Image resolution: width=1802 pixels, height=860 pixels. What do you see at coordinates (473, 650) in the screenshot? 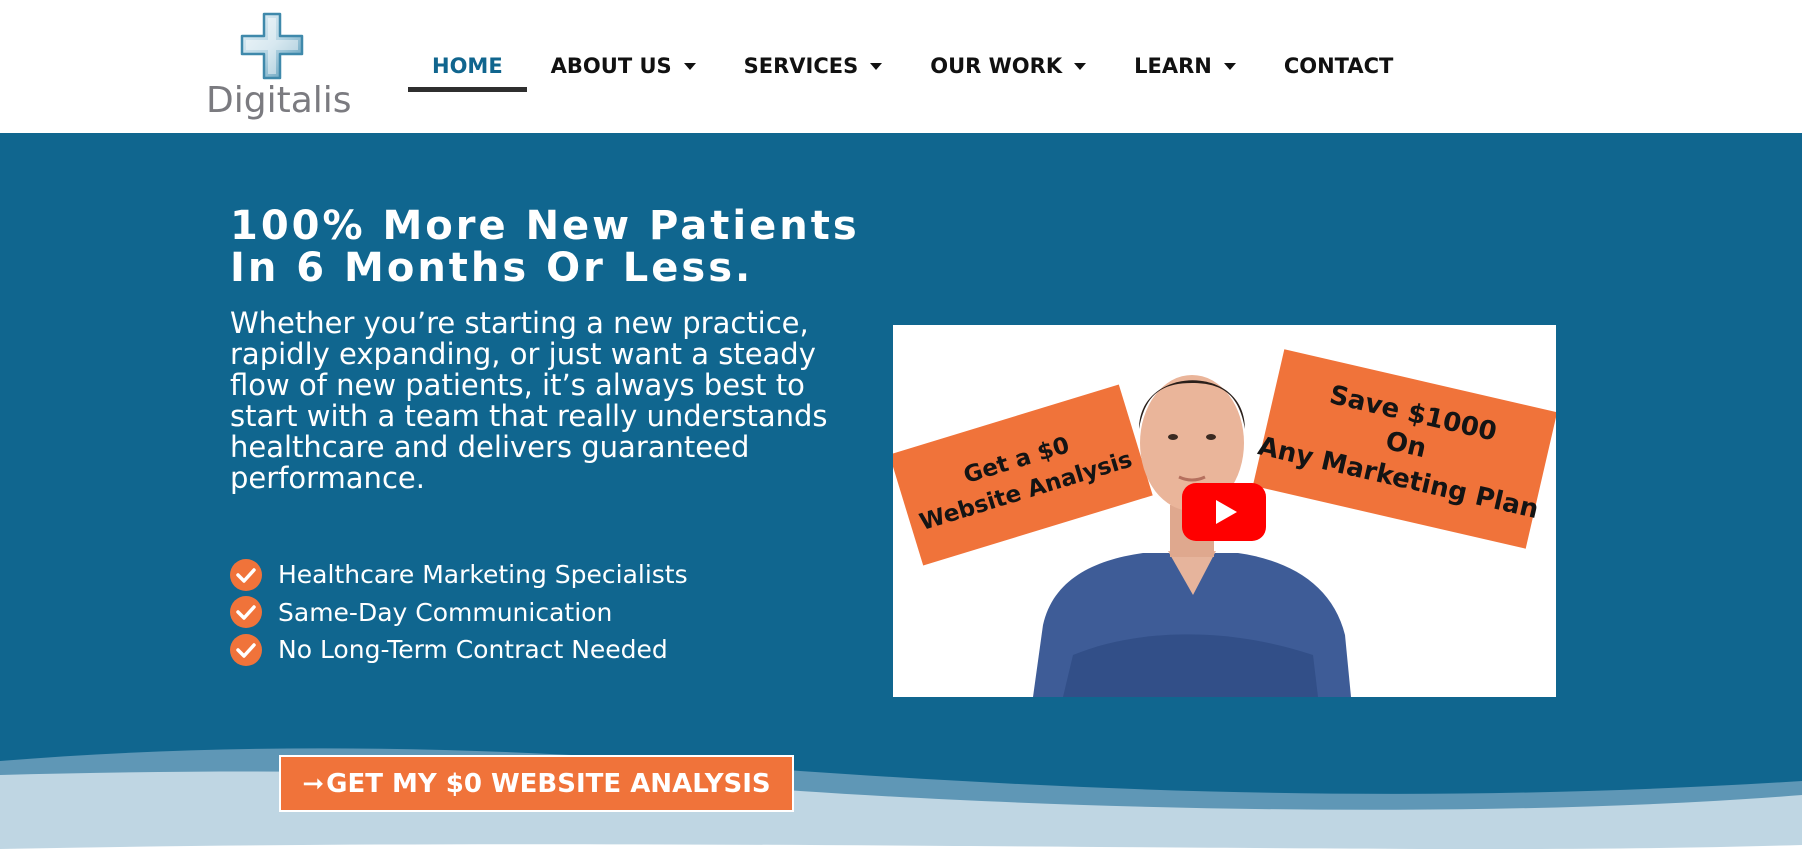
I see `benefit-text: No Long-Term Contract Needed` at bounding box center [473, 650].